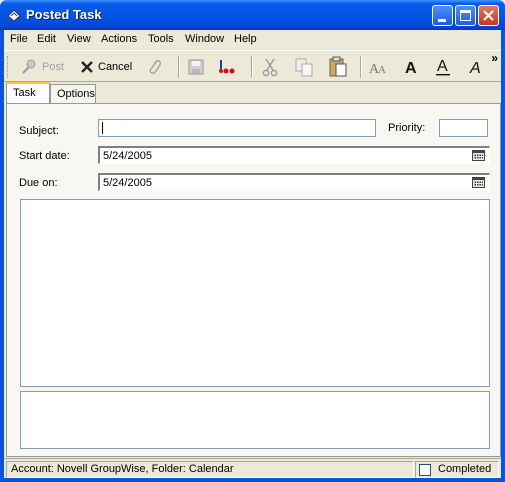 This screenshot has width=505, height=482. I want to click on start-date-value: 5/24/2005, so click(127, 156).